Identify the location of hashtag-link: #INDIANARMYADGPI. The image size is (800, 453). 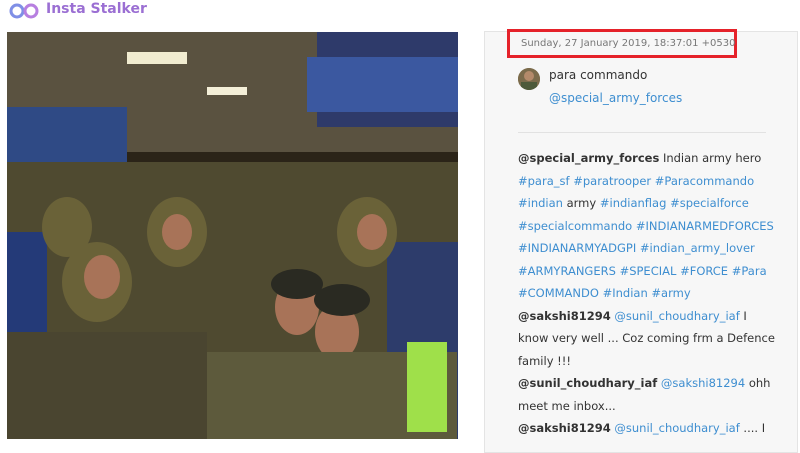
(577, 248).